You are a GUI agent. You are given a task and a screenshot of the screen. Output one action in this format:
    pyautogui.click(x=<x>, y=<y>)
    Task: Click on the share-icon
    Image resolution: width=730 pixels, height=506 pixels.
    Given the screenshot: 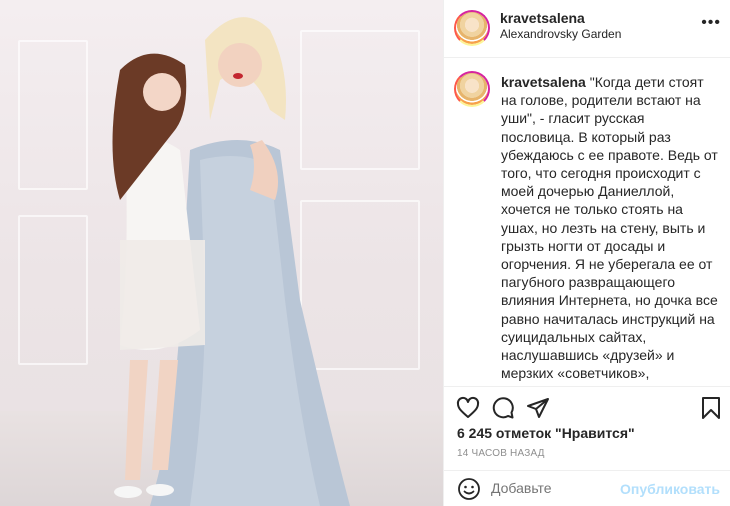 What is the action you would take?
    pyautogui.click(x=538, y=408)
    